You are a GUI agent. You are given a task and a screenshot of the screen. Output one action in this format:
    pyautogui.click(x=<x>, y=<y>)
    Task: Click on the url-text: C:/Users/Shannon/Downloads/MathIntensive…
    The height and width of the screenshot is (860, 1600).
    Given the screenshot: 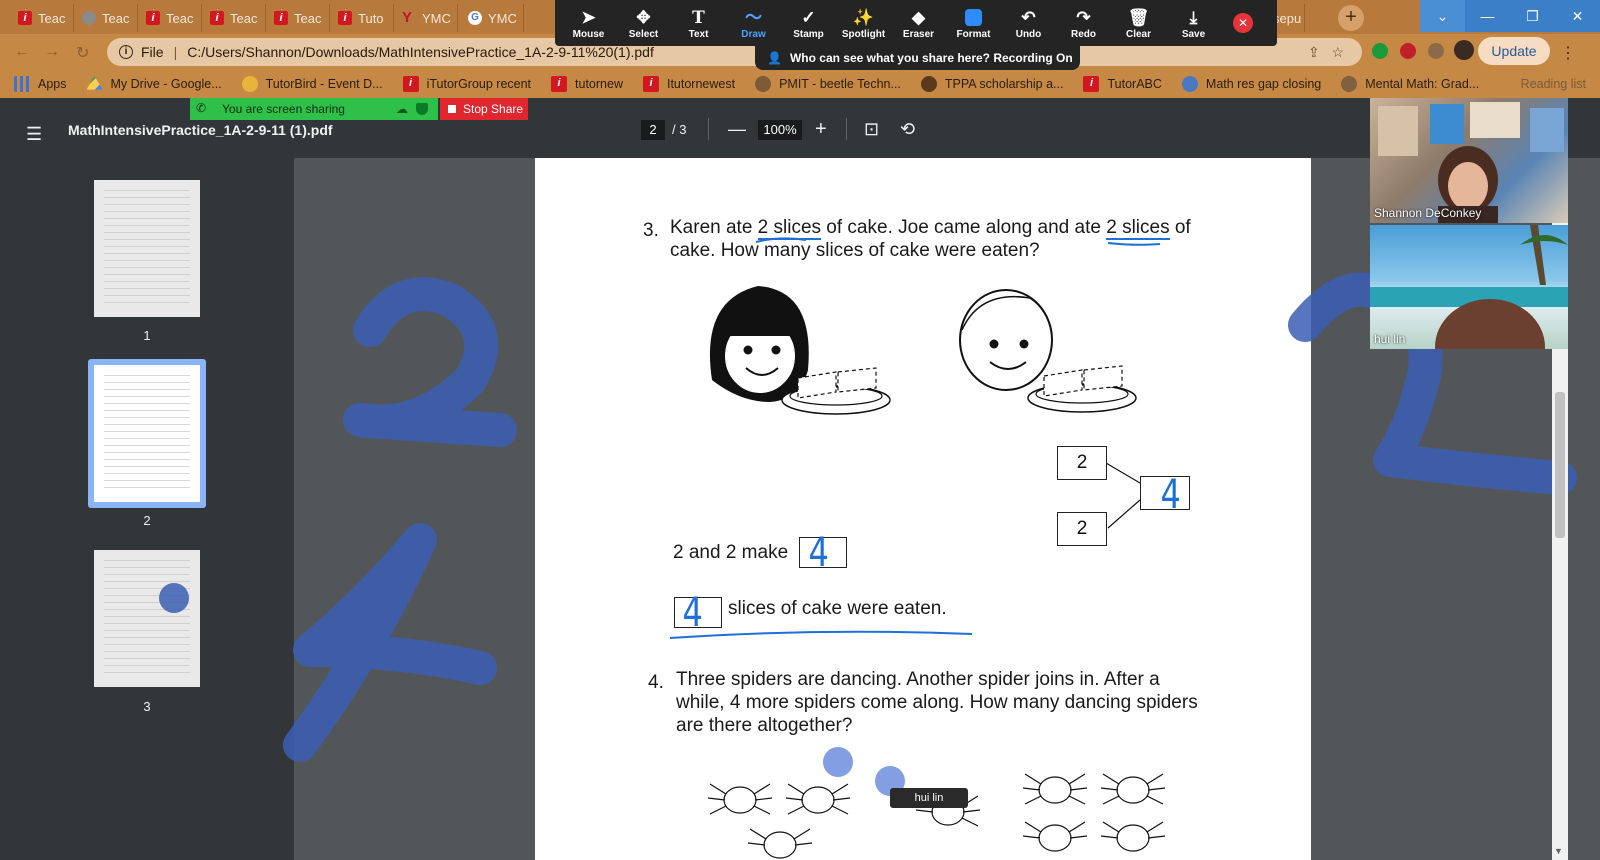 What is the action you would take?
    pyautogui.click(x=420, y=52)
    